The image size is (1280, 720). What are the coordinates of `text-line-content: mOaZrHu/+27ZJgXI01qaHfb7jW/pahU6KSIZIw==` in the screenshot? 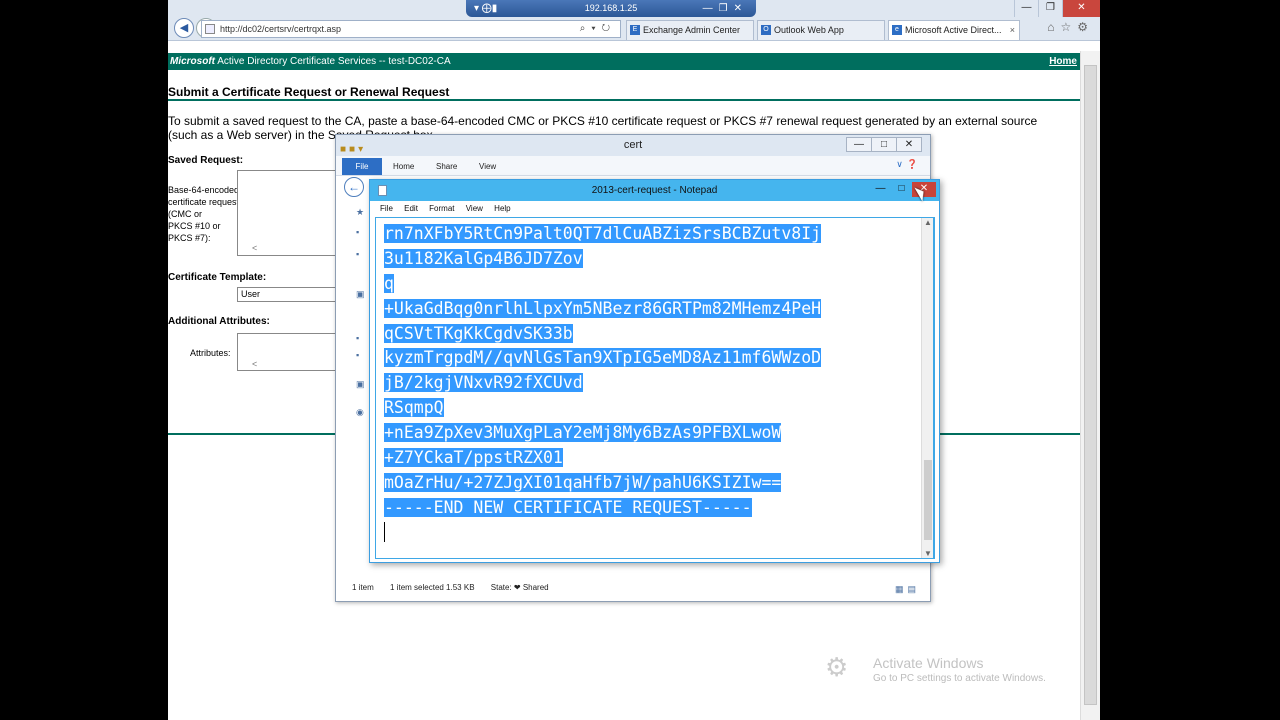 It's located at (583, 482).